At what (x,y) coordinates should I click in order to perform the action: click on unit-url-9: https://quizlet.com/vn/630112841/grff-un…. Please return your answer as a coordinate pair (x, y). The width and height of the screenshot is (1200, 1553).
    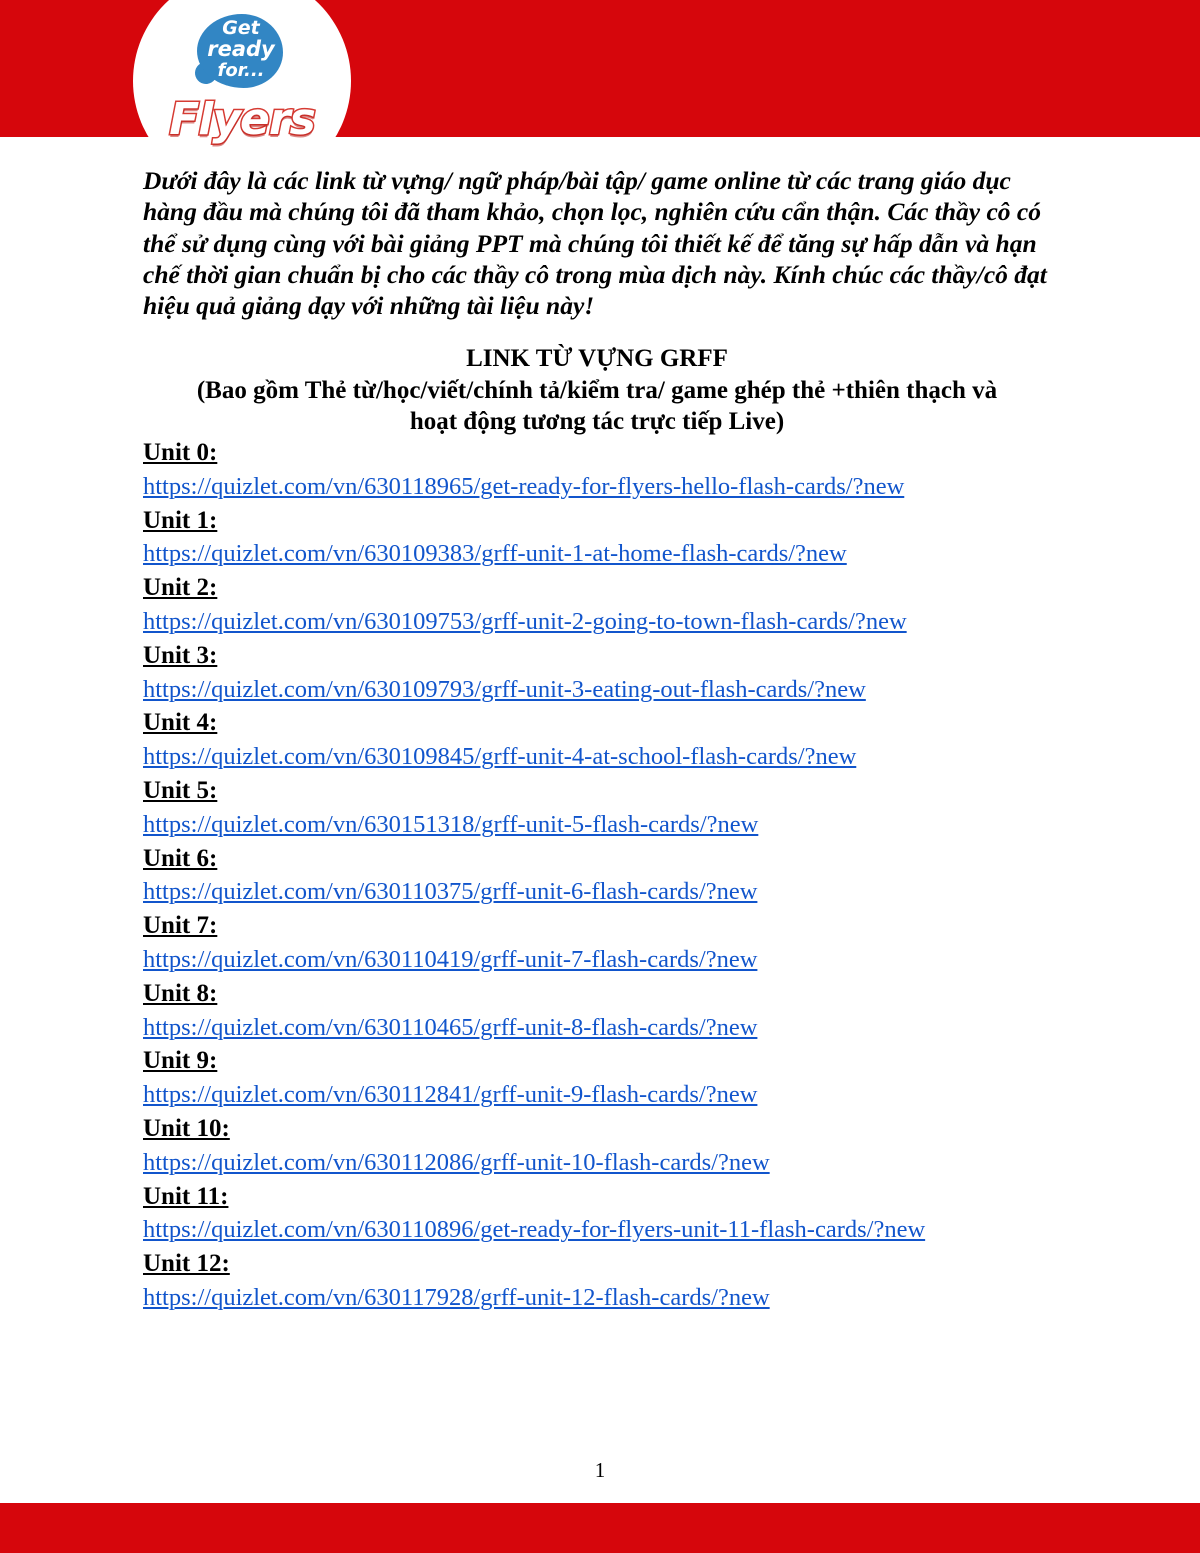
    Looking at the image, I should click on (450, 1095).